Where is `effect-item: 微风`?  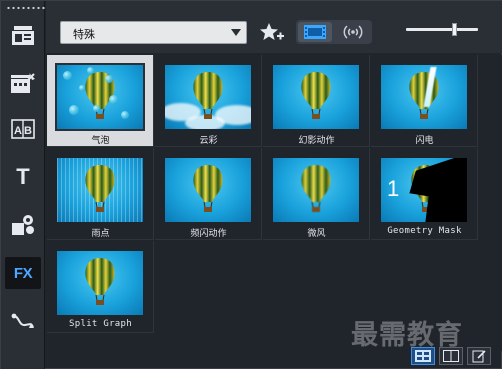
effect-item: 微风 is located at coordinates (316, 194).